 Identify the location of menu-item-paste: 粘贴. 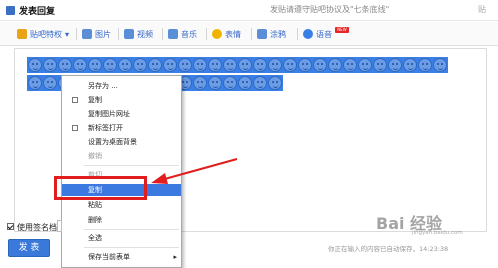
(121, 205).